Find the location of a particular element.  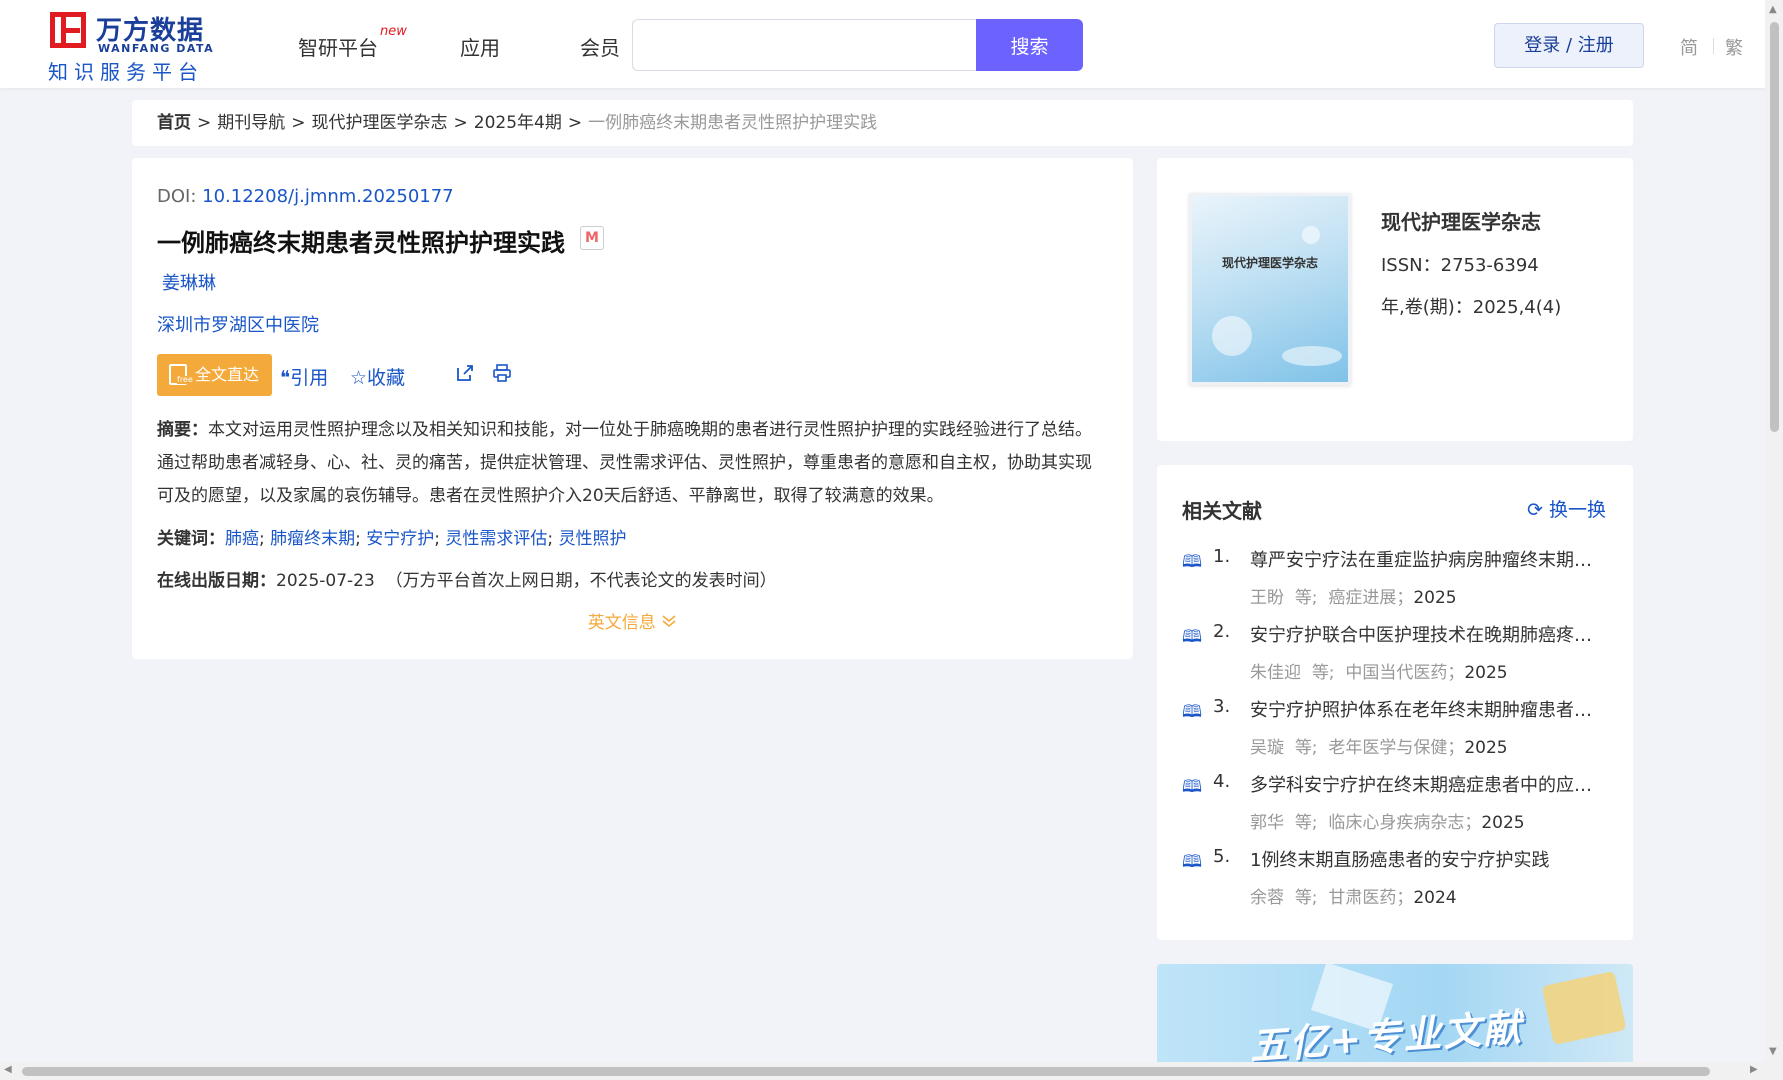

related-author: 吴璇 is located at coordinates (1267, 748).